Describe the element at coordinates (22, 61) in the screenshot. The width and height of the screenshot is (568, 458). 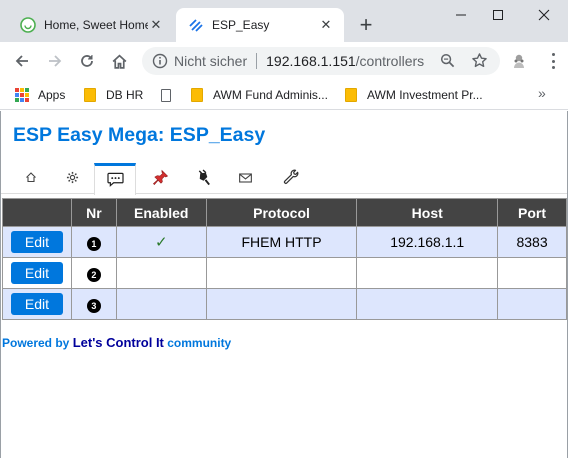
I see `back-arrow-icon` at that location.